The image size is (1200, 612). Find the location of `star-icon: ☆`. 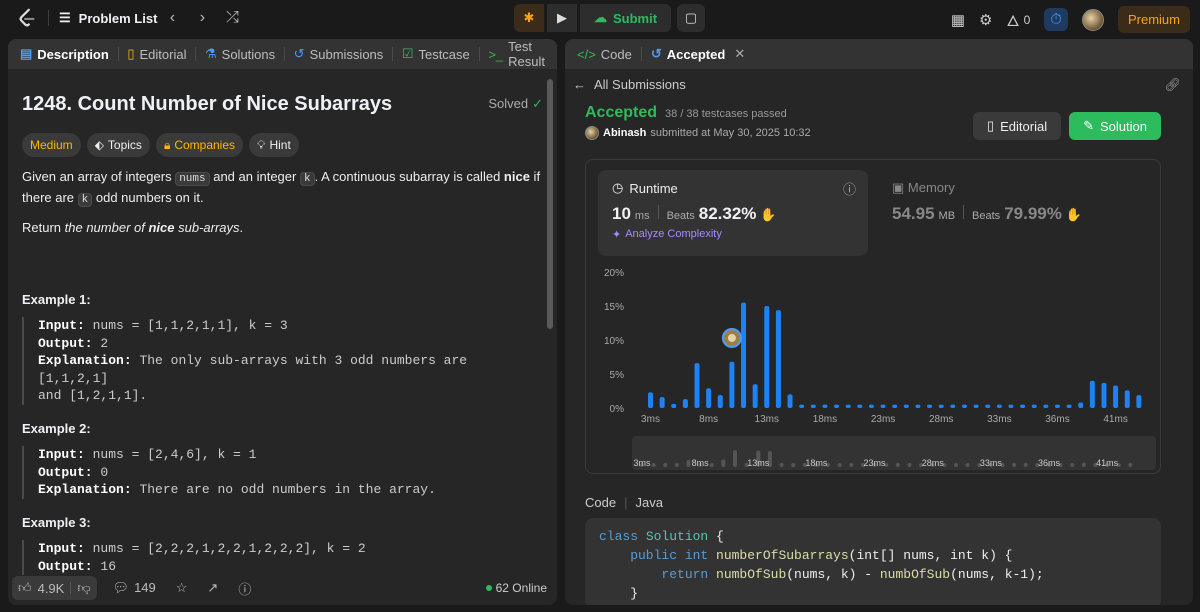

star-icon: ☆ is located at coordinates (182, 588).